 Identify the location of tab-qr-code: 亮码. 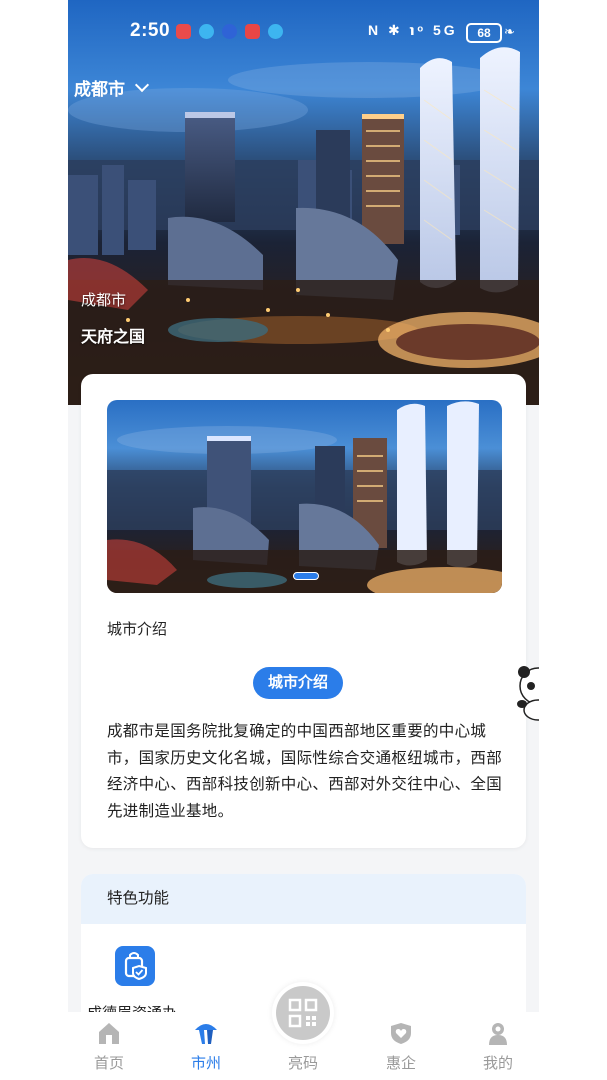
(303, 1046).